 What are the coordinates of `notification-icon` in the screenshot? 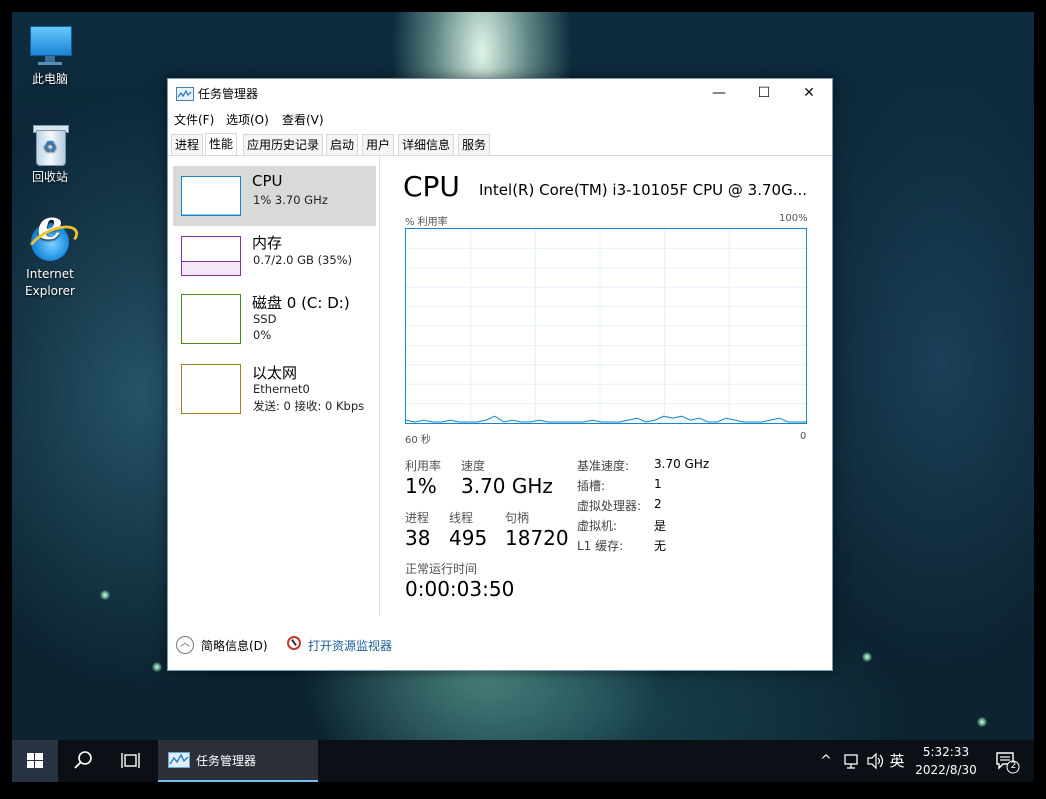 It's located at (1008, 763).